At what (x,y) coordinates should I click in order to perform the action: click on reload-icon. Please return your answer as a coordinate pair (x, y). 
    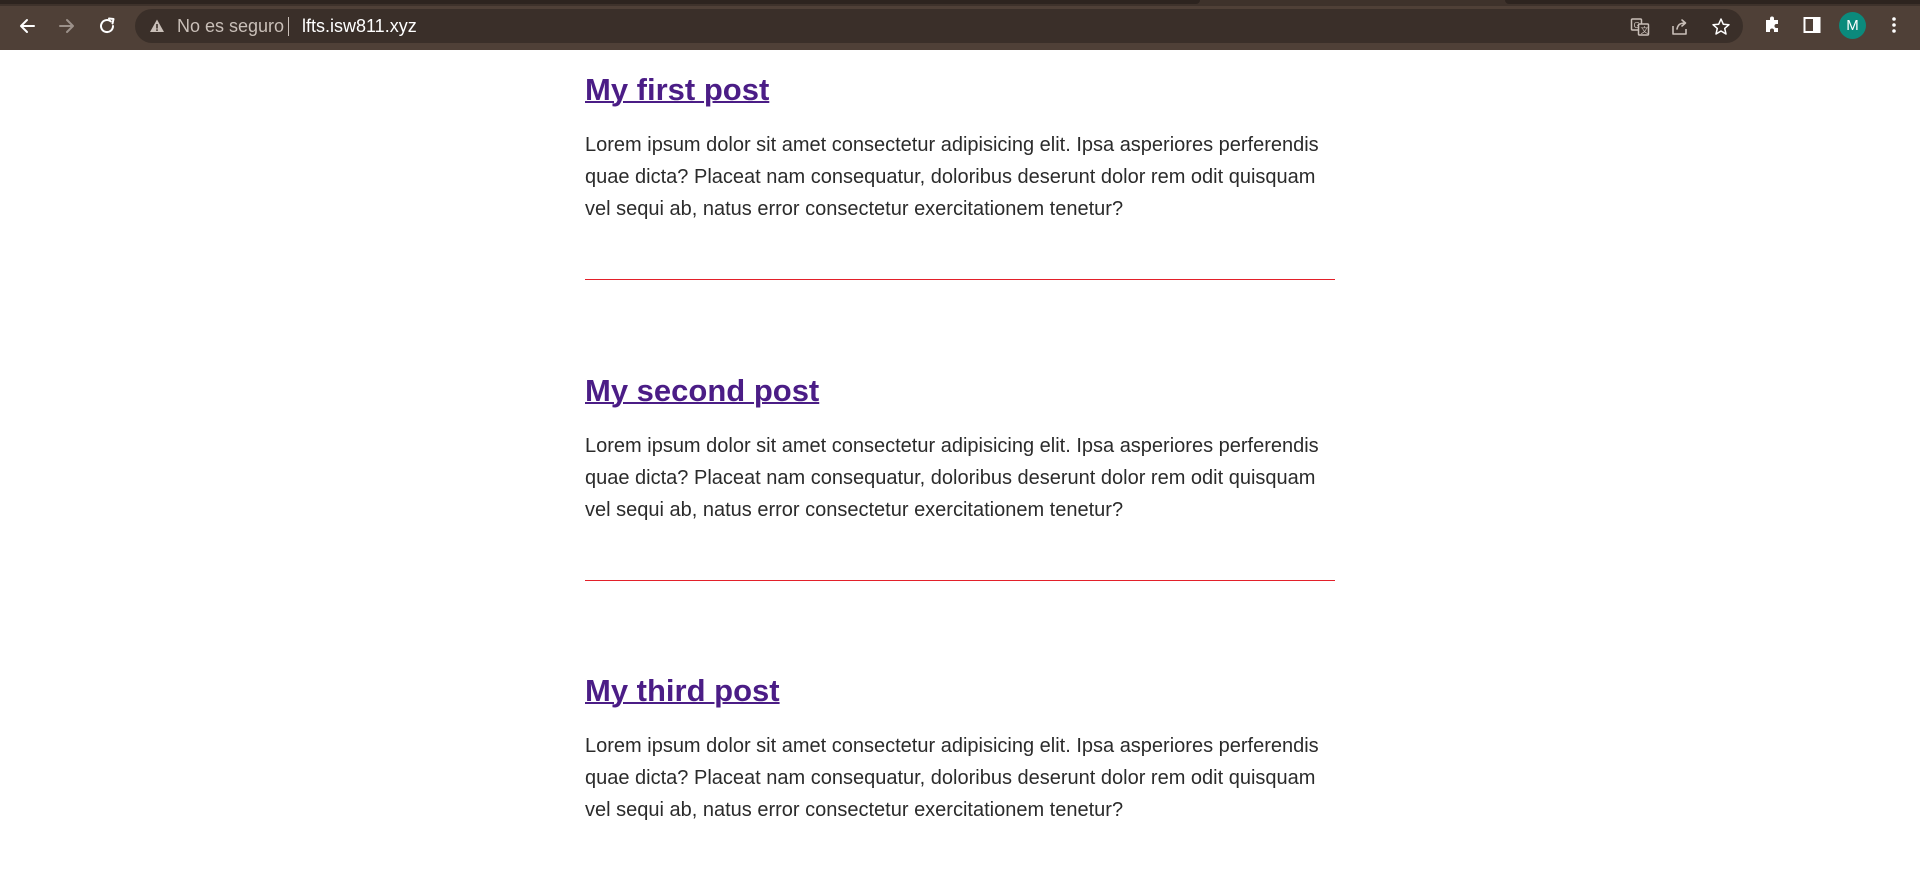
    Looking at the image, I should click on (107, 25).